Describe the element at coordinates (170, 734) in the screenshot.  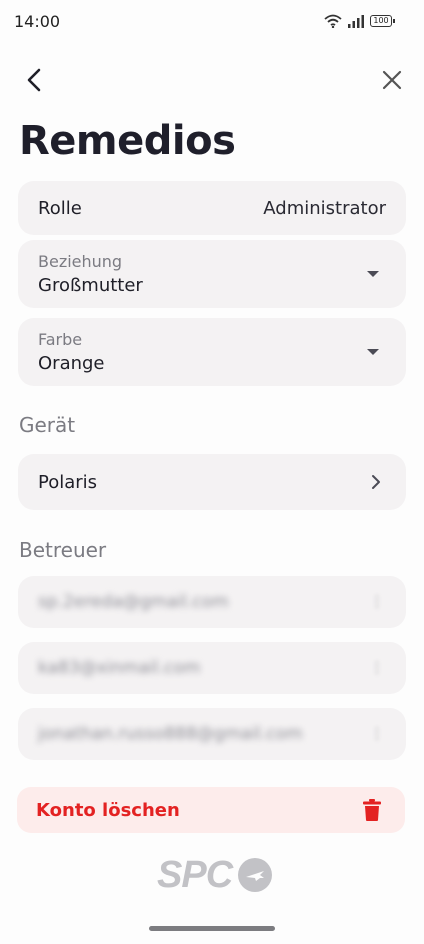
I see `carer-email: jonathan.russo888@gmail.com` at that location.